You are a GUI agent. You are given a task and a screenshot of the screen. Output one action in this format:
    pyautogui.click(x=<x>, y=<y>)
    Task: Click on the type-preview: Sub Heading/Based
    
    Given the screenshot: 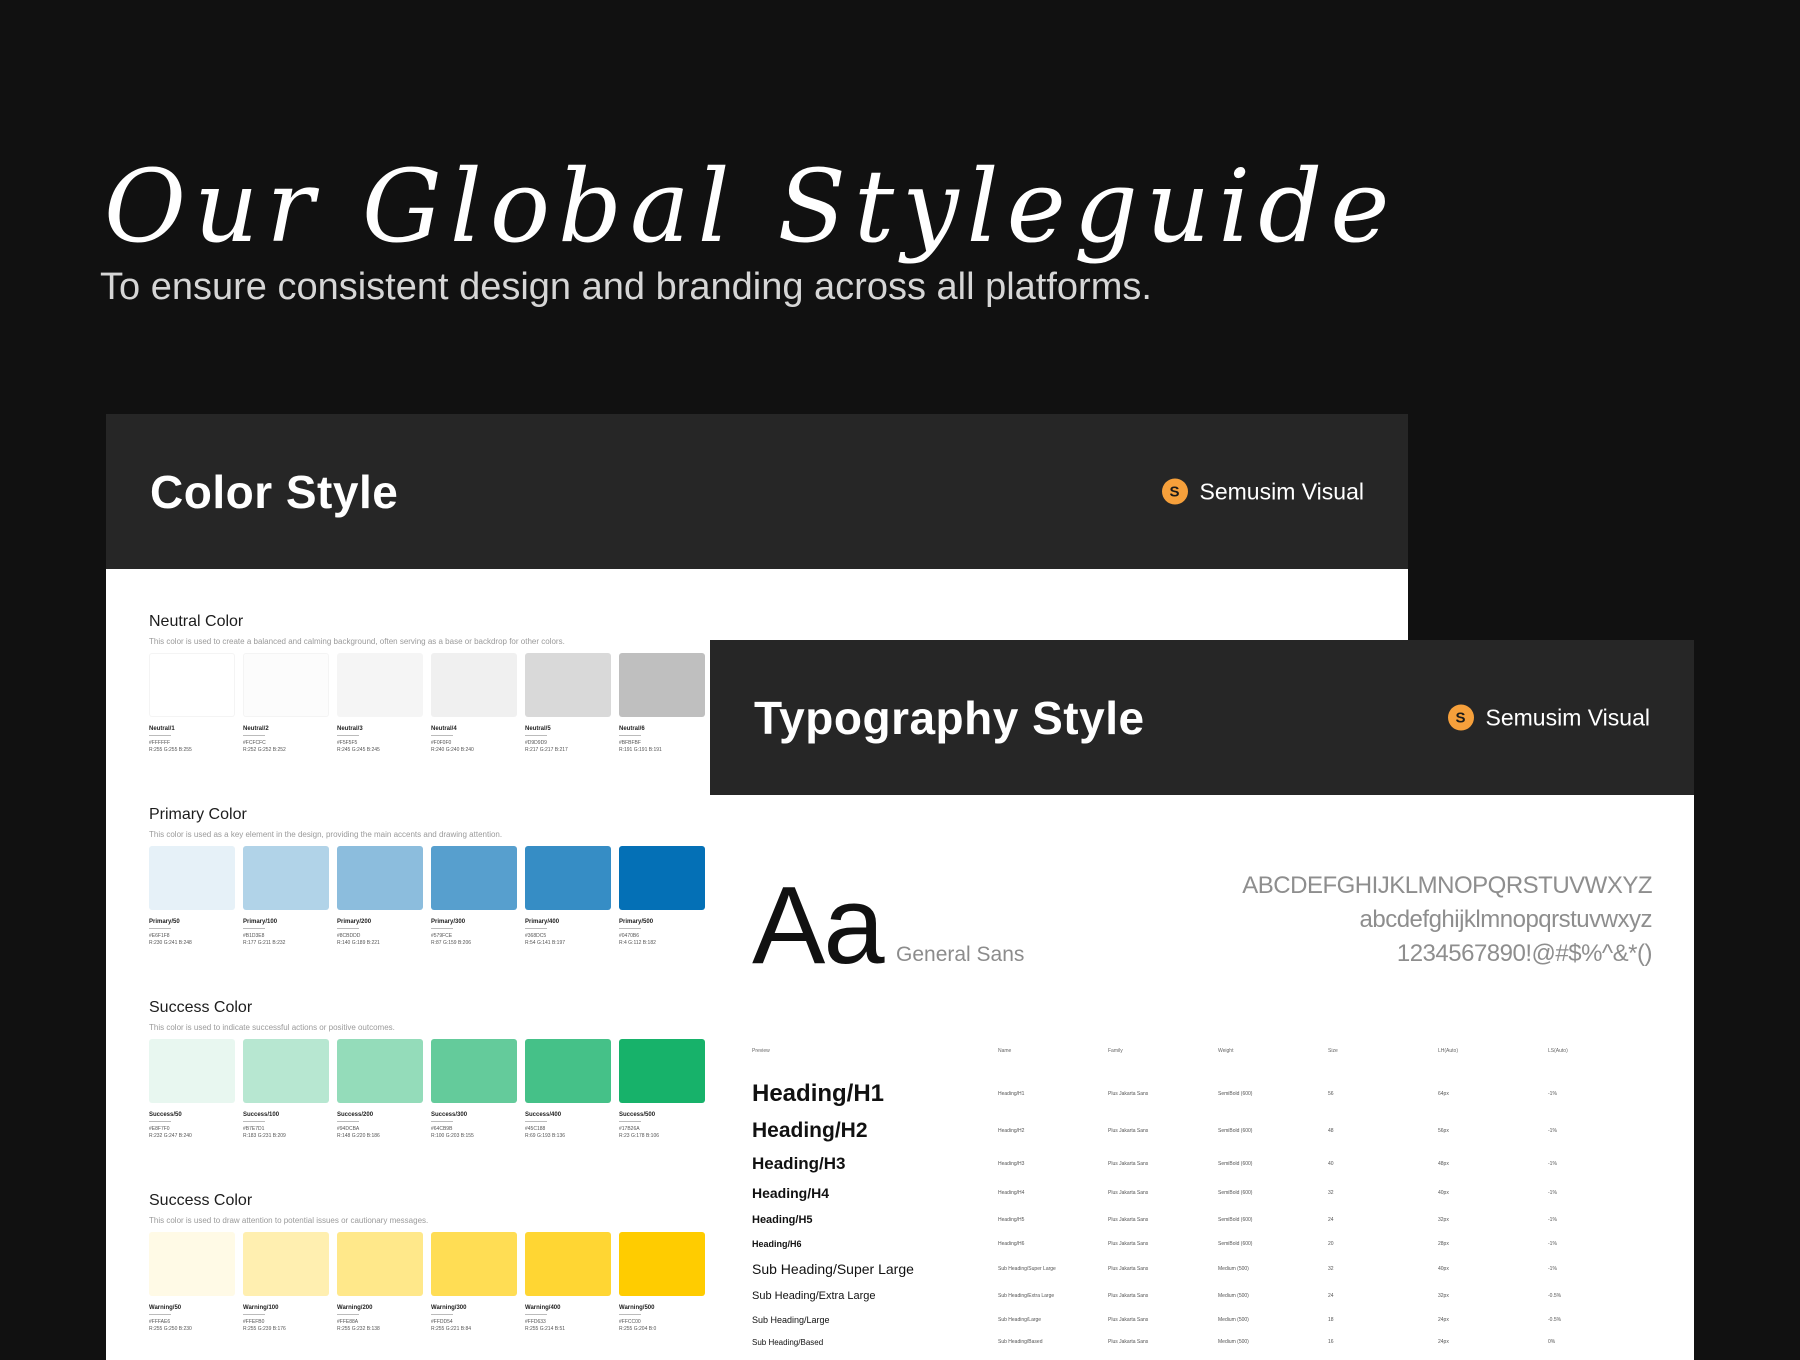 What is the action you would take?
    pyautogui.click(x=788, y=1342)
    